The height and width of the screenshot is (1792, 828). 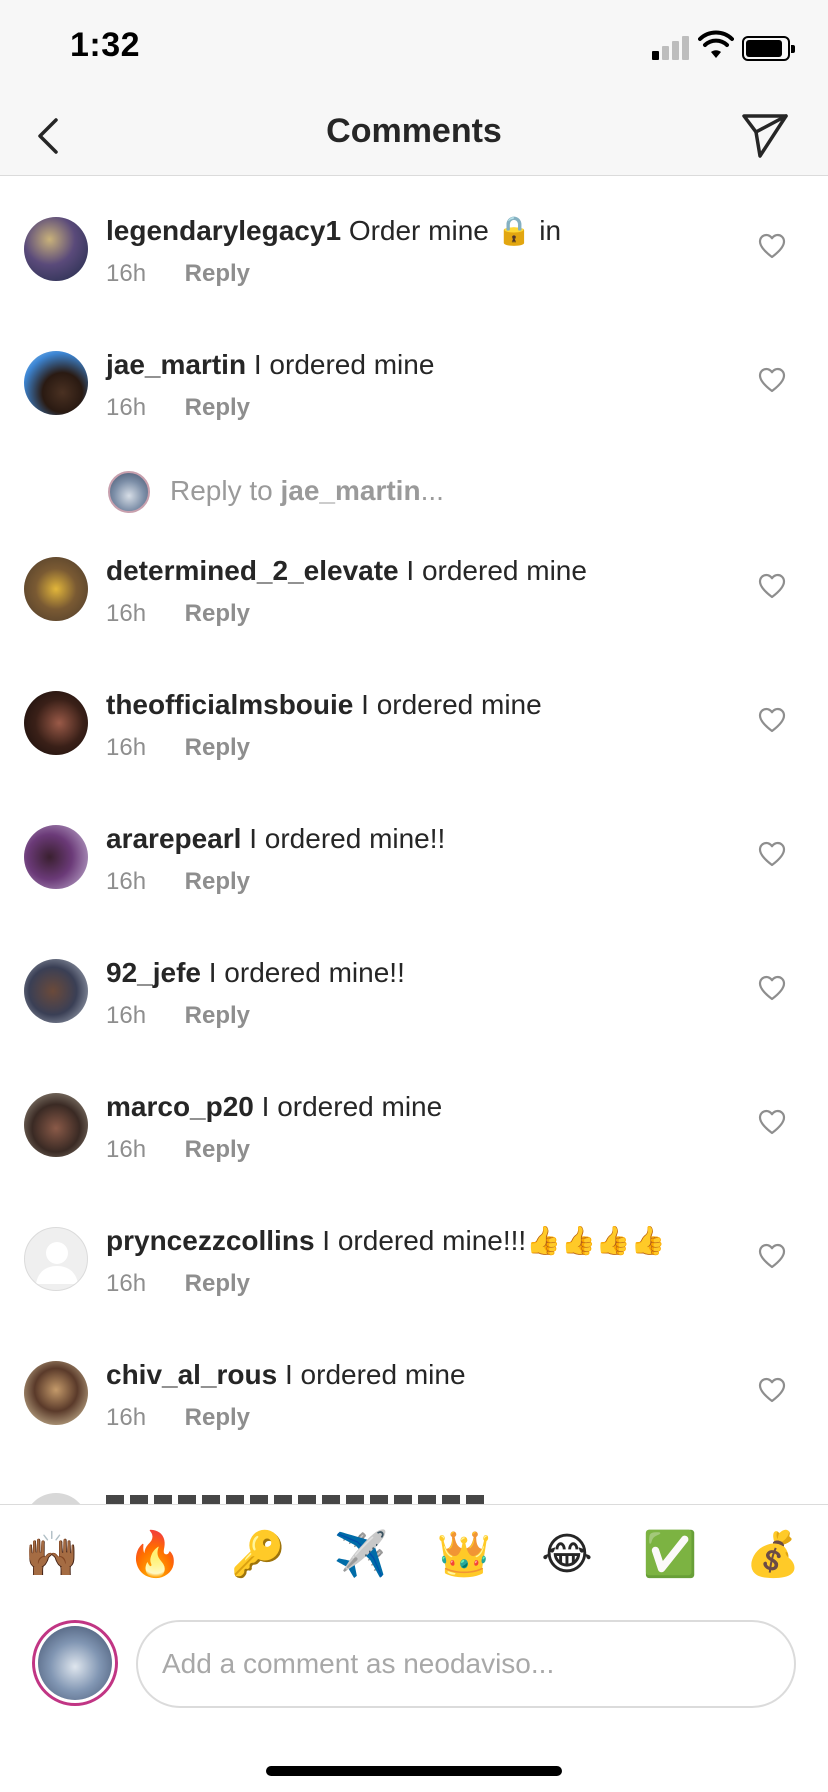 I want to click on comment-text: determined_2_elevate I ordered mine, so click(x=421, y=571).